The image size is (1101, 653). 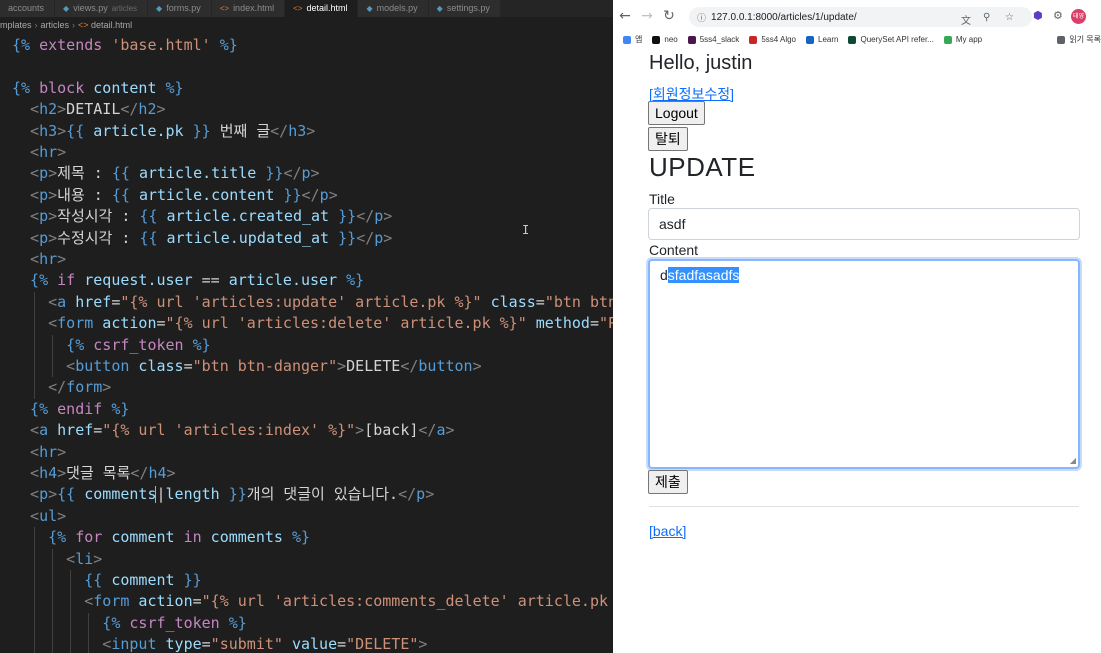 What do you see at coordinates (197, 280) in the screenshot?
I see `code-line: {% if request.user == article.user %}` at bounding box center [197, 280].